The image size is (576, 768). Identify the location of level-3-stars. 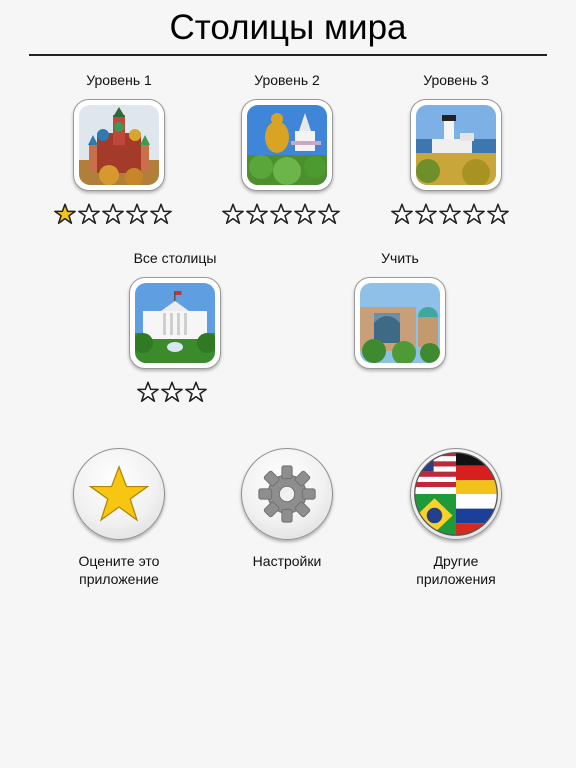
(450, 214).